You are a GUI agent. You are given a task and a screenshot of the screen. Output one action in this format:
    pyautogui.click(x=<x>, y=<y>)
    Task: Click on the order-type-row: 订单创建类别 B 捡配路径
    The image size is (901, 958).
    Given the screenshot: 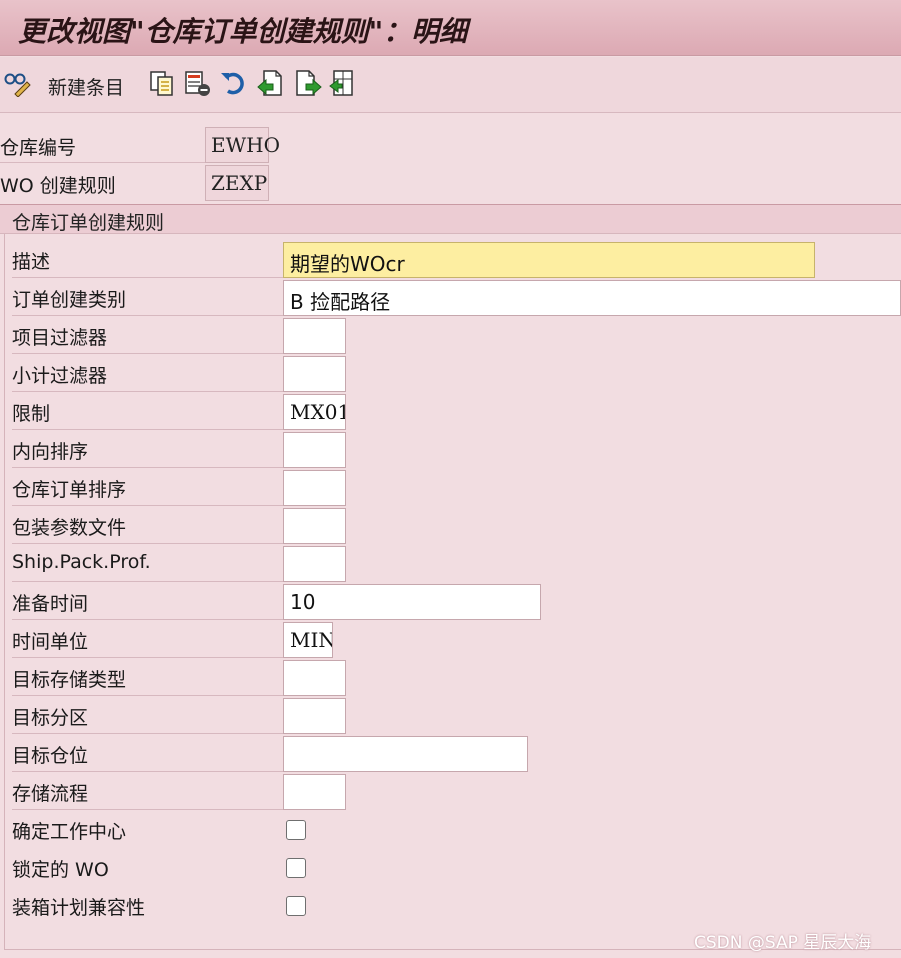 What is the action you would take?
    pyautogui.click(x=456, y=297)
    